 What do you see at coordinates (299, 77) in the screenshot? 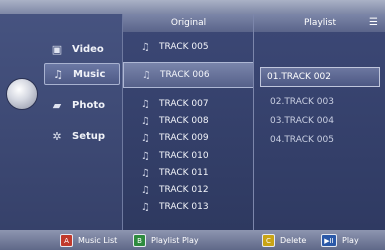
I see `playlist-item-label: 01.TRACK 002` at bounding box center [299, 77].